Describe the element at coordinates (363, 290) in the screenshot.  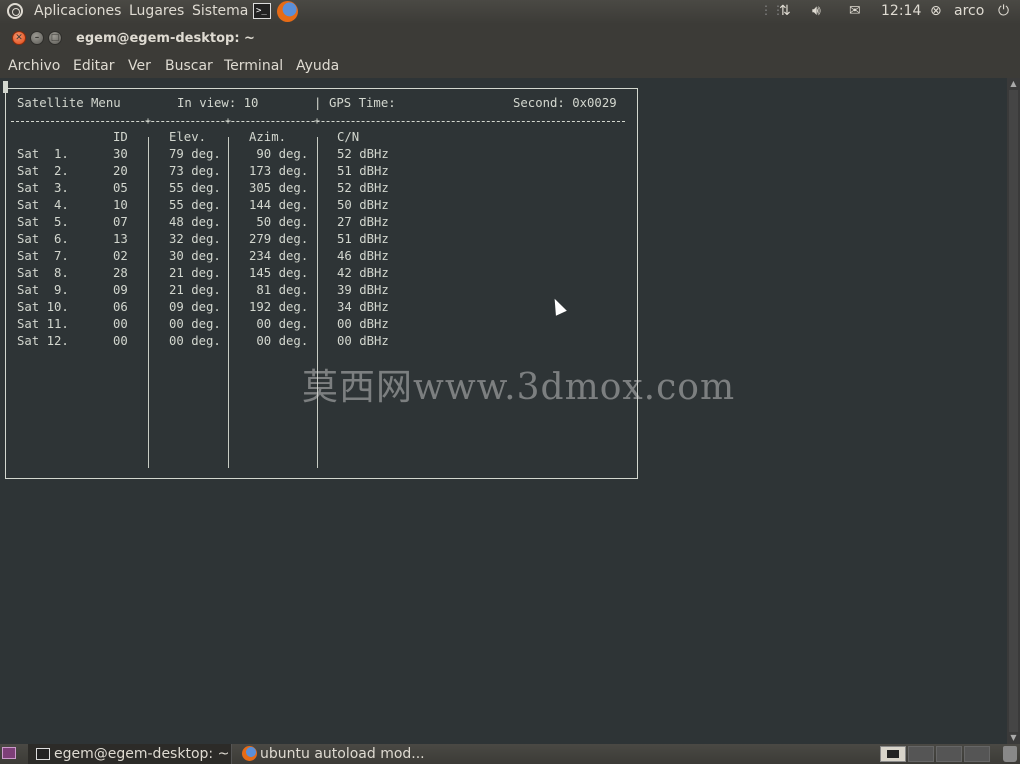
I see `sat-cn: 39 dBHz` at that location.